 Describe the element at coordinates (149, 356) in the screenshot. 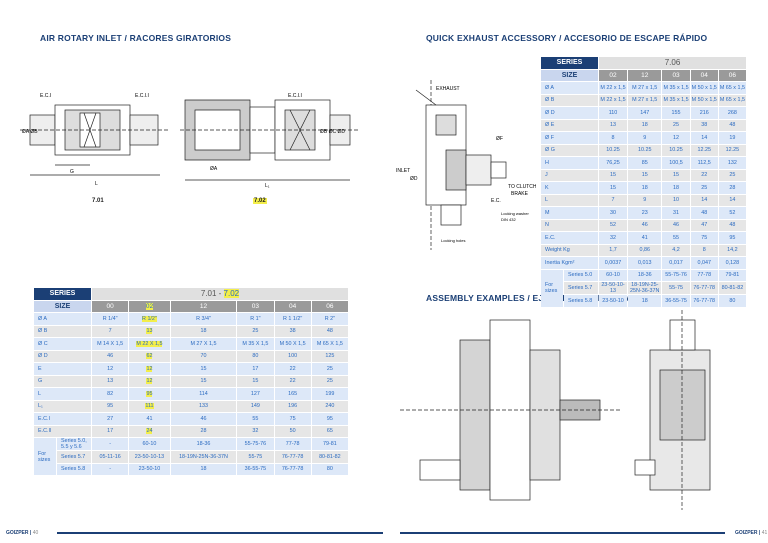

I see `table-cell: 62` at that location.